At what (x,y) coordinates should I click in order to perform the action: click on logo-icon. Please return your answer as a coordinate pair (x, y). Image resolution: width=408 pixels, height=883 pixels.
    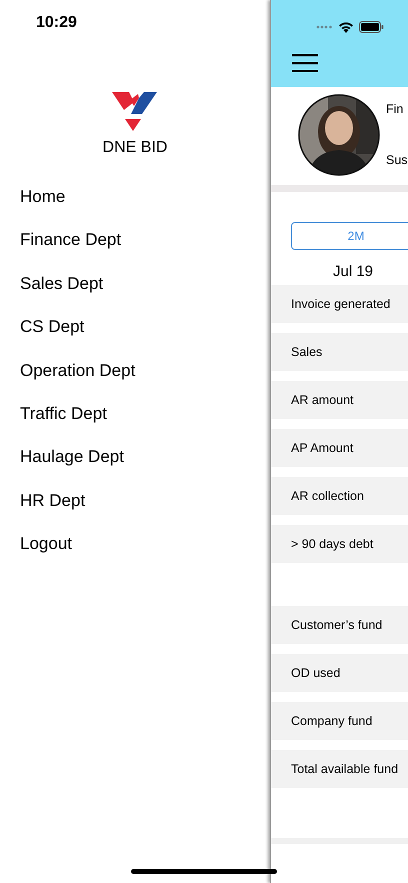
    Looking at the image, I should click on (135, 112).